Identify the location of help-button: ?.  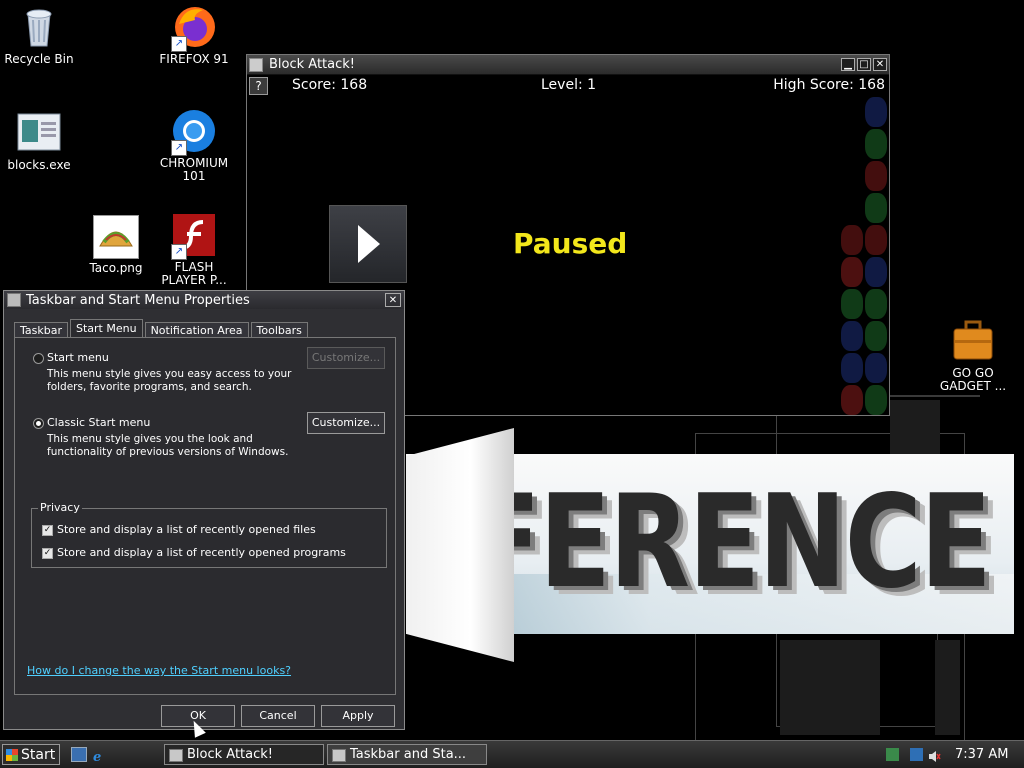
(258, 86).